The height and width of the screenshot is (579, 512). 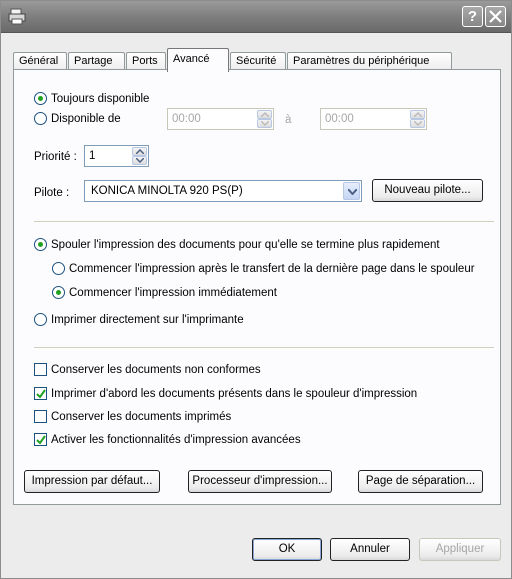 I want to click on end-time-field: 00:00, so click(x=373, y=119).